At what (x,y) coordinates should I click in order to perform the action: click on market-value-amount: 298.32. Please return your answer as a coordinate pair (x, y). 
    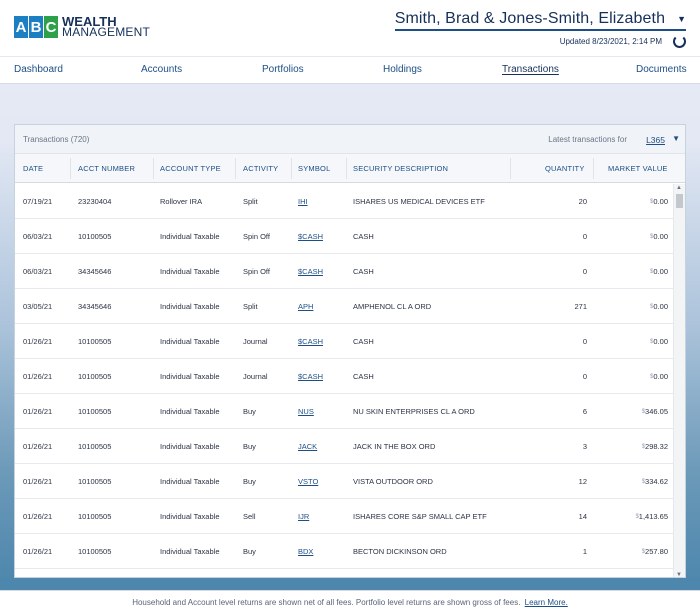
    Looking at the image, I should click on (656, 446).